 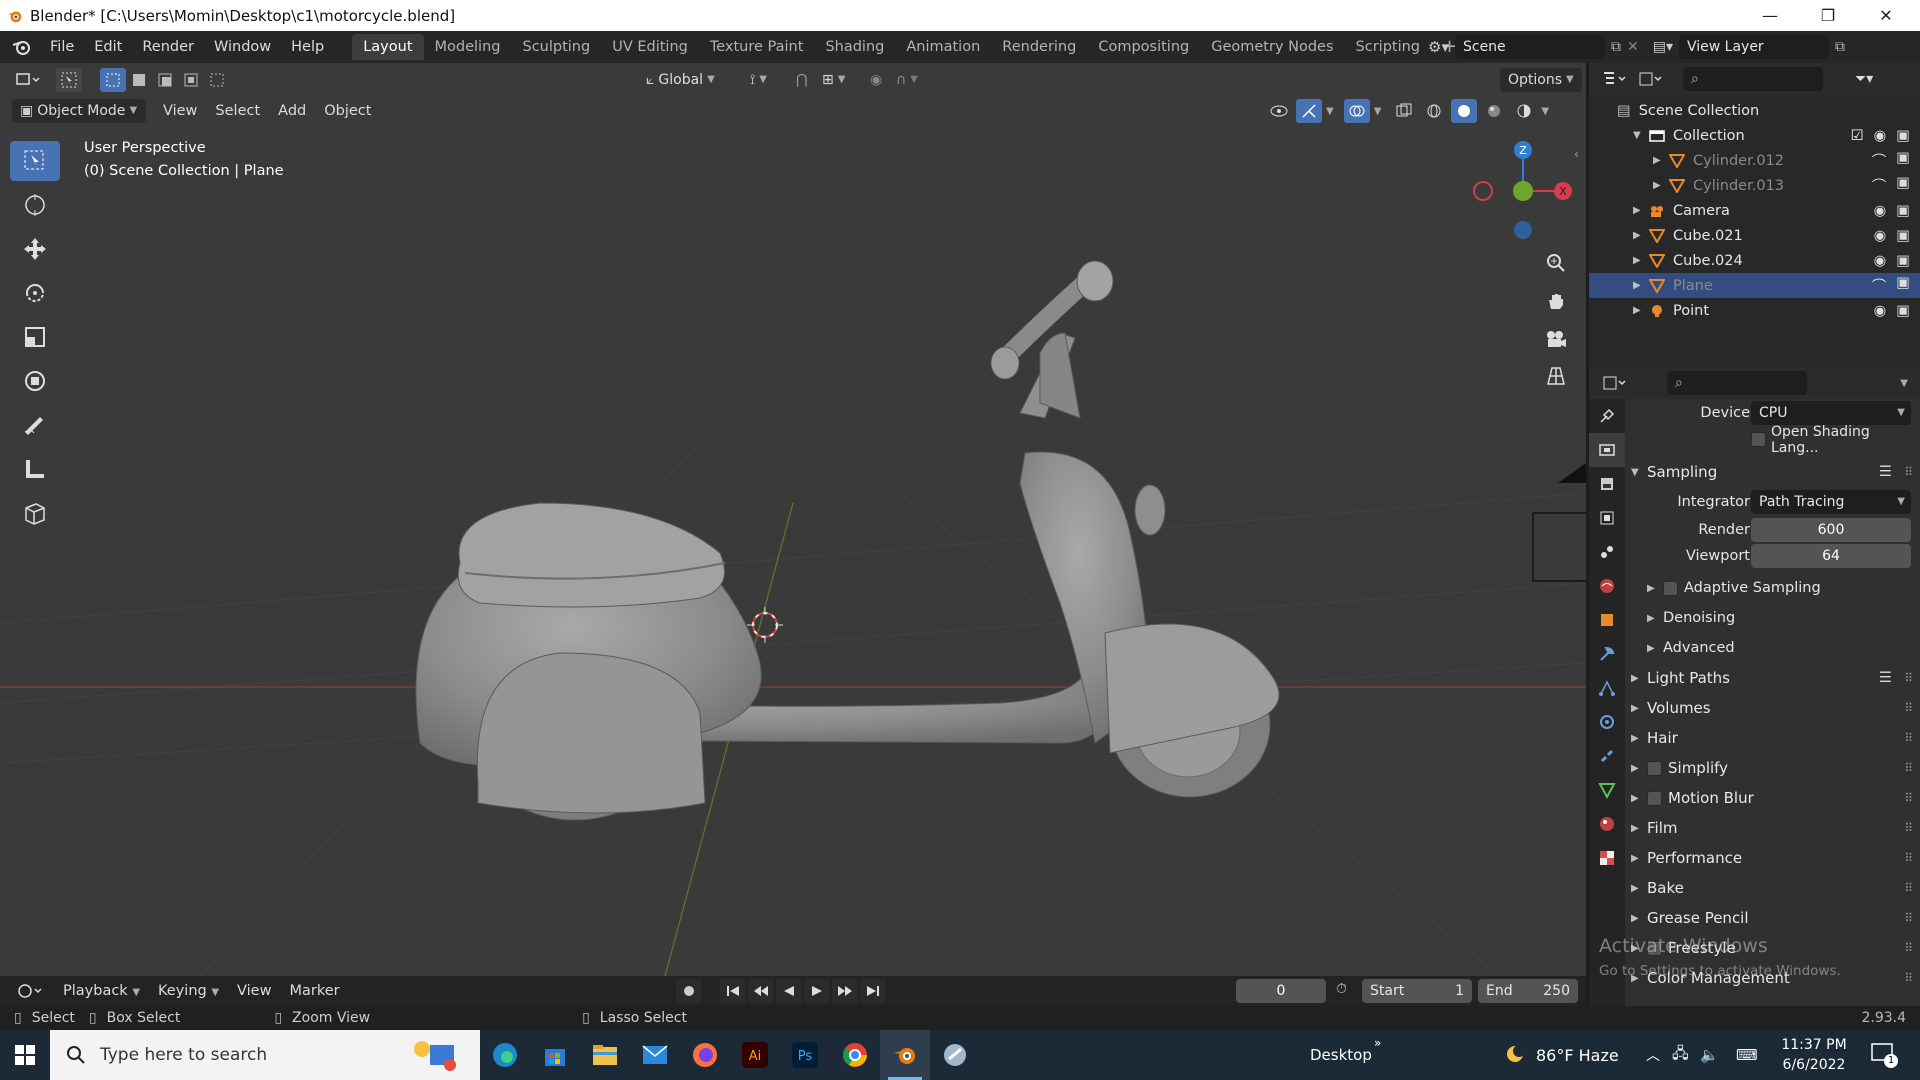 What do you see at coordinates (347, 111) in the screenshot?
I see `viewport-menu-object: Object` at bounding box center [347, 111].